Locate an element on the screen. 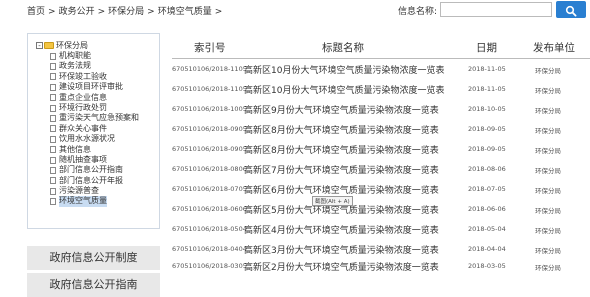 The image size is (590, 297). folder-icon is located at coordinates (49, 45).